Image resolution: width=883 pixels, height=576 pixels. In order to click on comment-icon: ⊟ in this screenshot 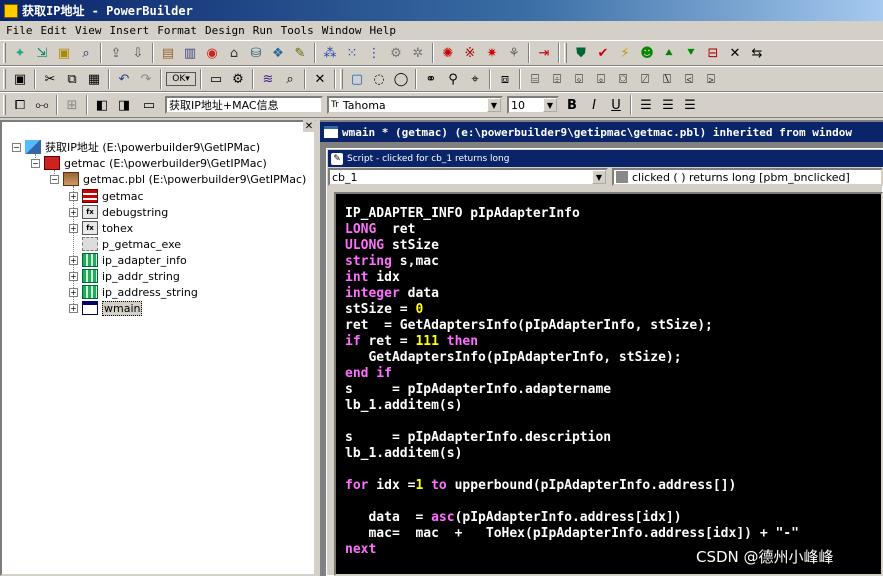, I will do `click(713, 53)`.